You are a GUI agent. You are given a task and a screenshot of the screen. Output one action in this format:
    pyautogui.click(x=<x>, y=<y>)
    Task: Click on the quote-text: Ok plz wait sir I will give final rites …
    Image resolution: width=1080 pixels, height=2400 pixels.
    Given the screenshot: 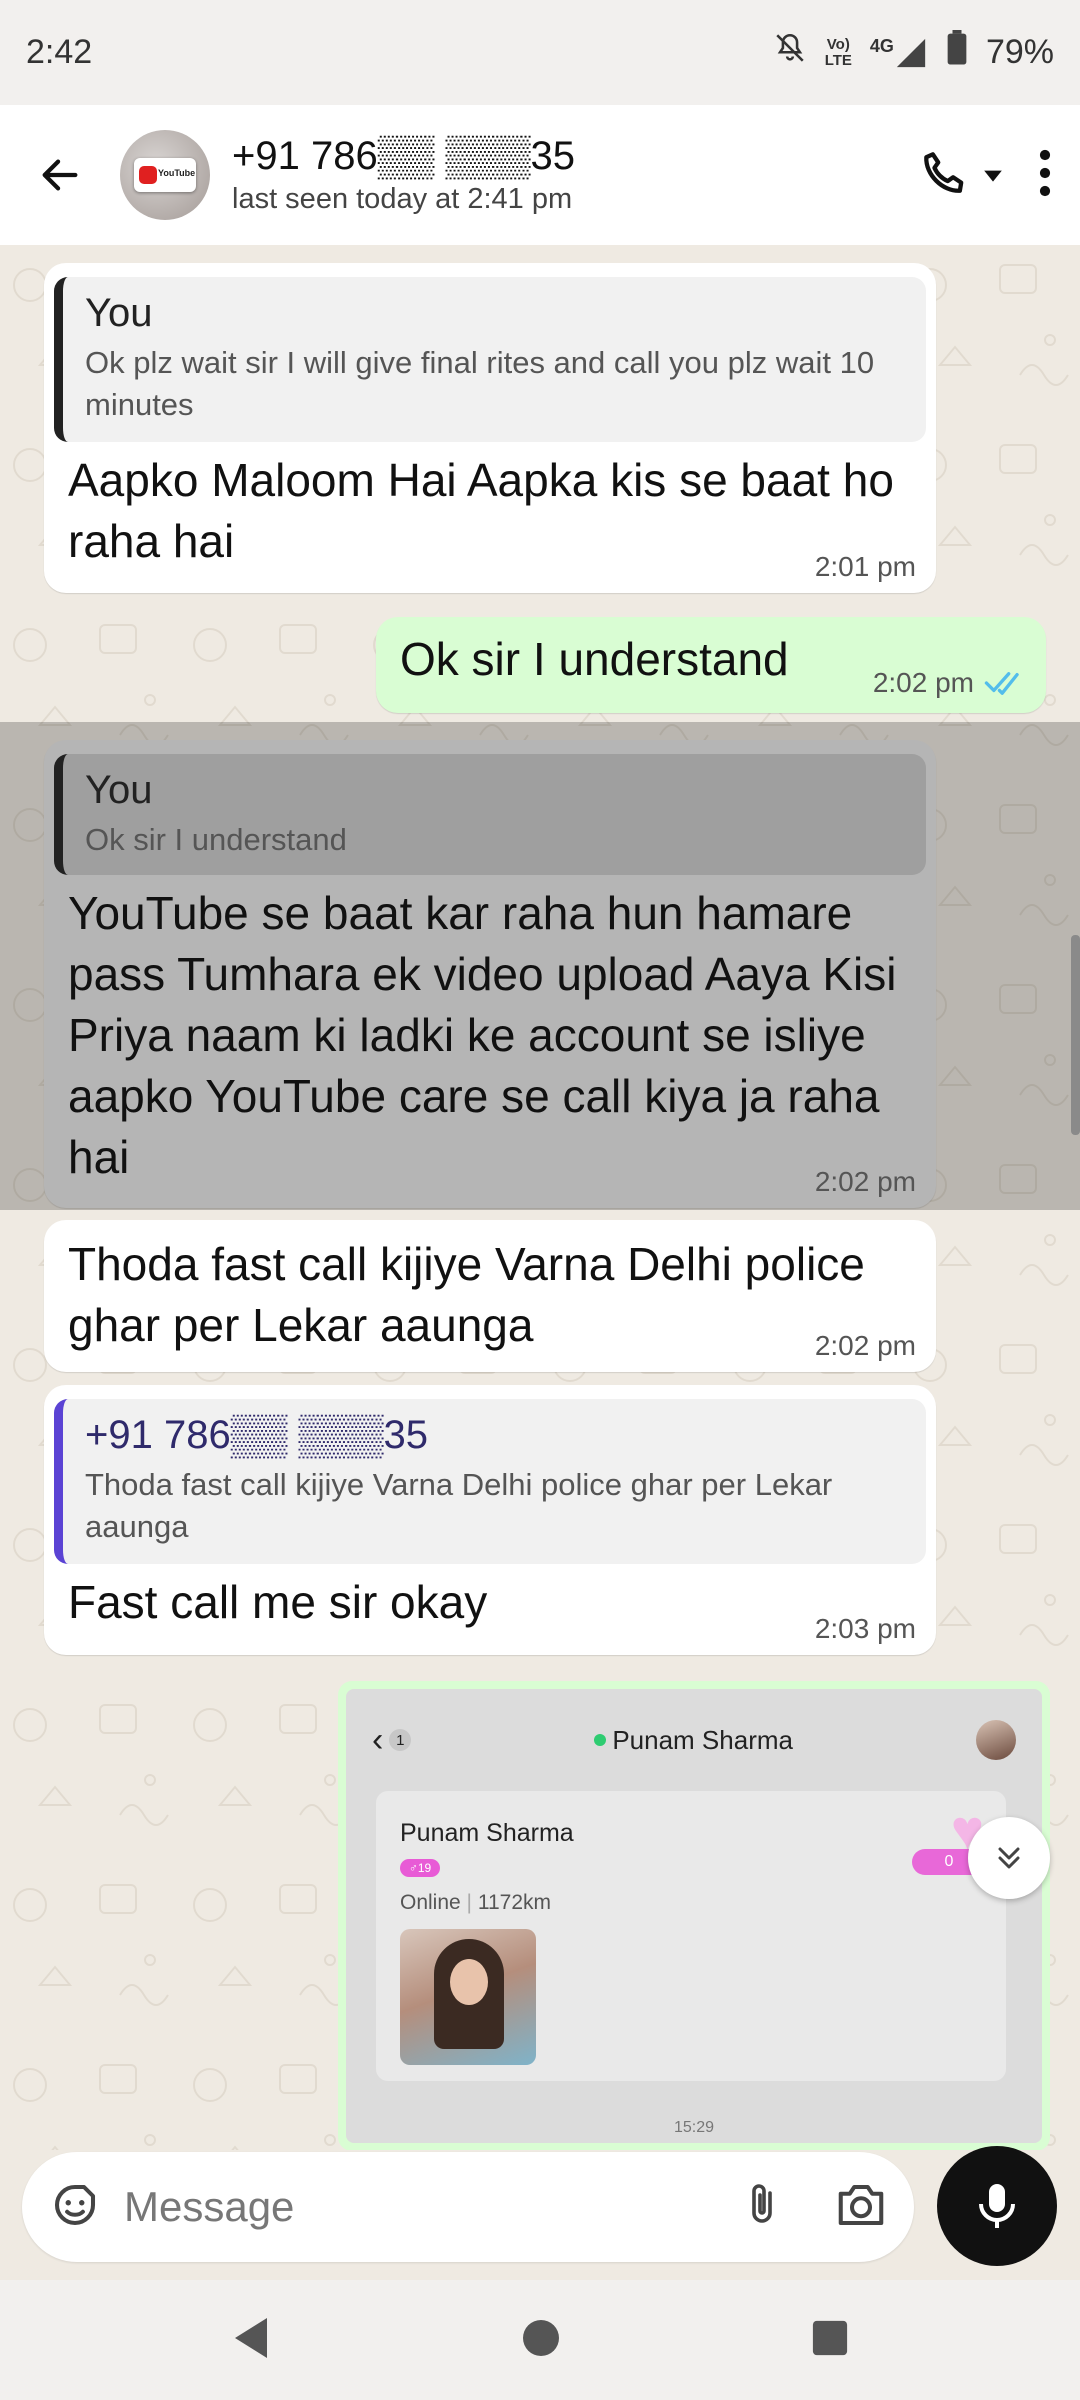 What is the action you would take?
    pyautogui.click(x=480, y=383)
    